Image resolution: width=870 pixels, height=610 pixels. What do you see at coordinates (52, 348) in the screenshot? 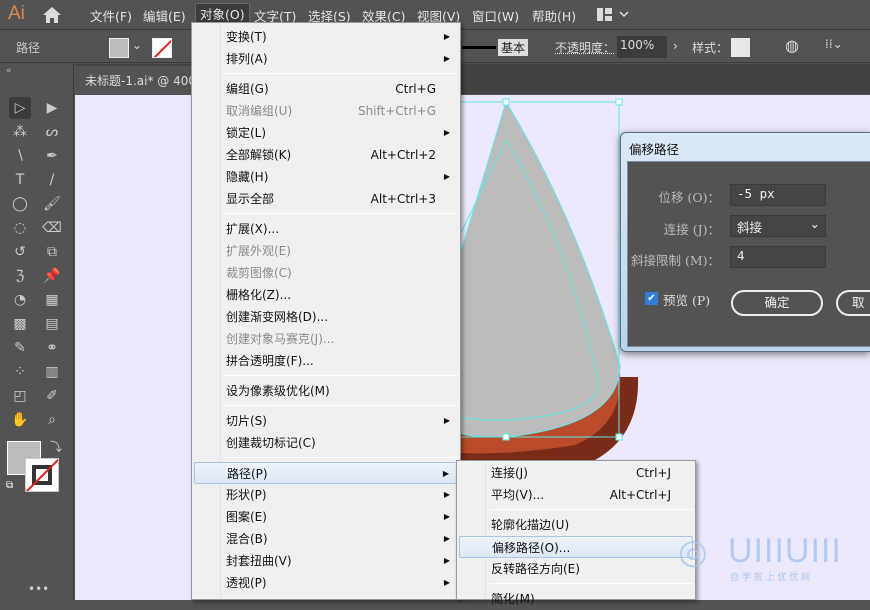
I see `blend-tool-icon: ⚭` at bounding box center [52, 348].